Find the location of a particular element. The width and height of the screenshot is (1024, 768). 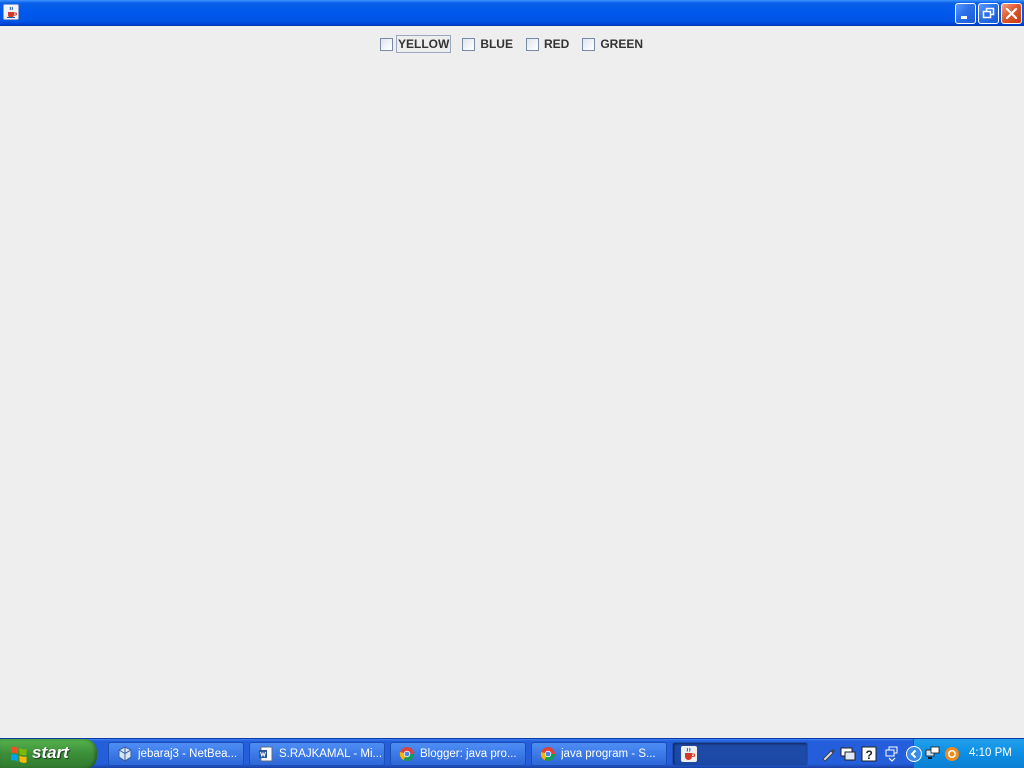

netbeans-cube-icon is located at coordinates (125, 754).